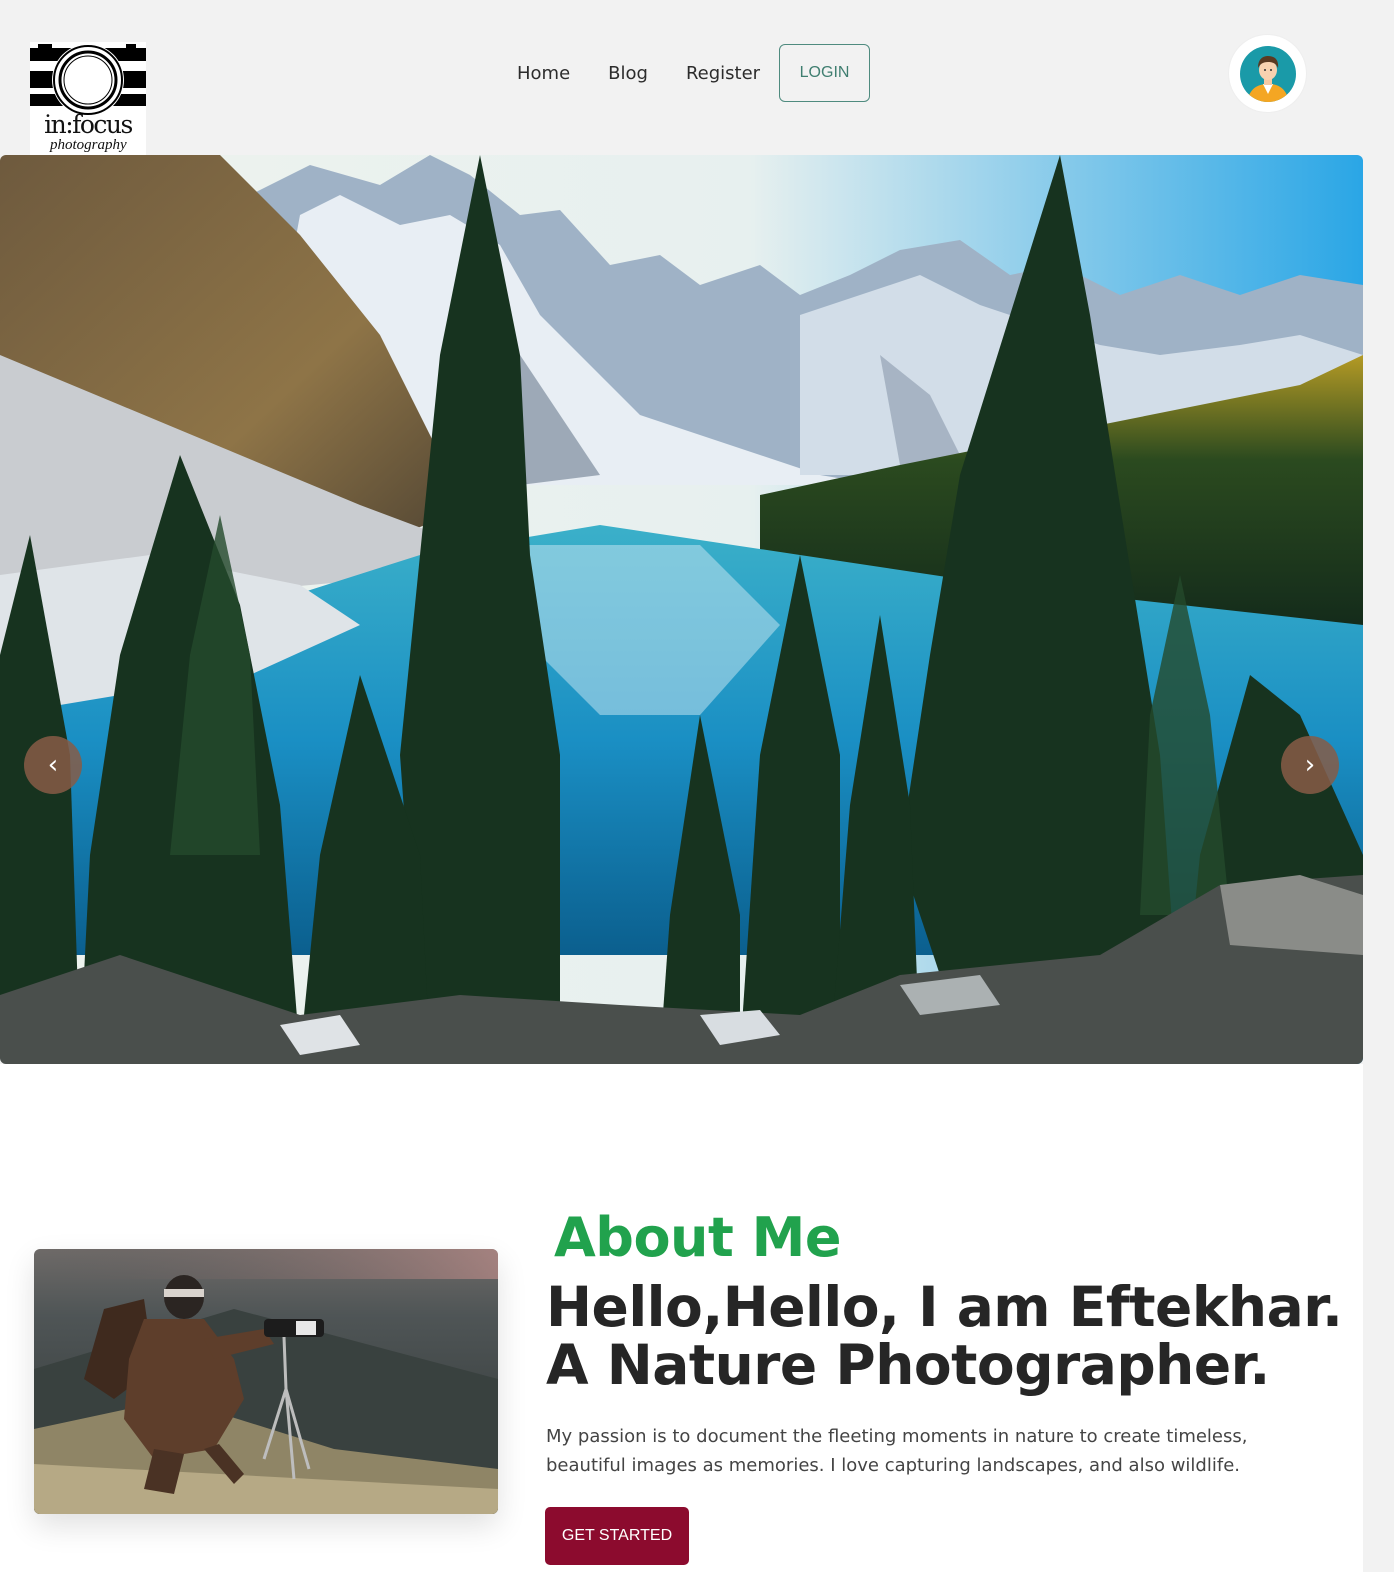 The height and width of the screenshot is (1572, 1394). Describe the element at coordinates (723, 73) in the screenshot. I see `nav-link-register: Register` at that location.